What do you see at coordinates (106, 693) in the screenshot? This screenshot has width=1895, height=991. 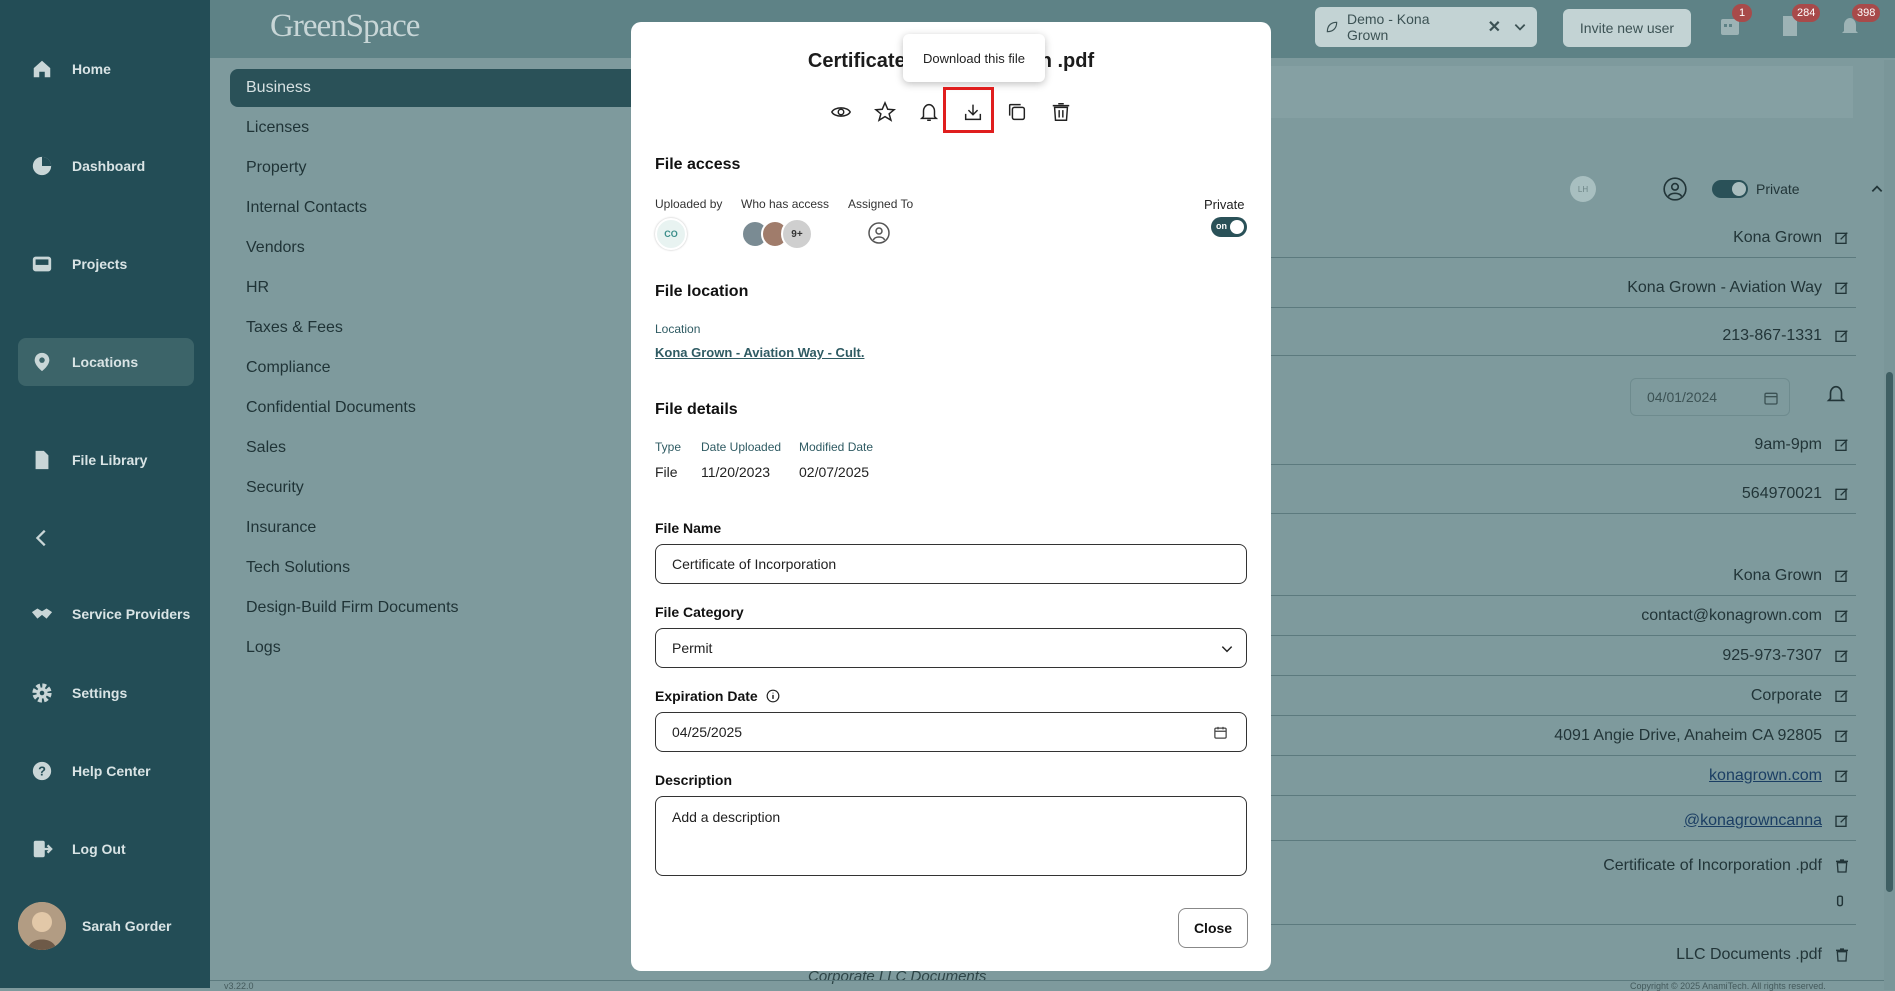 I see `nav-settings: Settings` at bounding box center [106, 693].